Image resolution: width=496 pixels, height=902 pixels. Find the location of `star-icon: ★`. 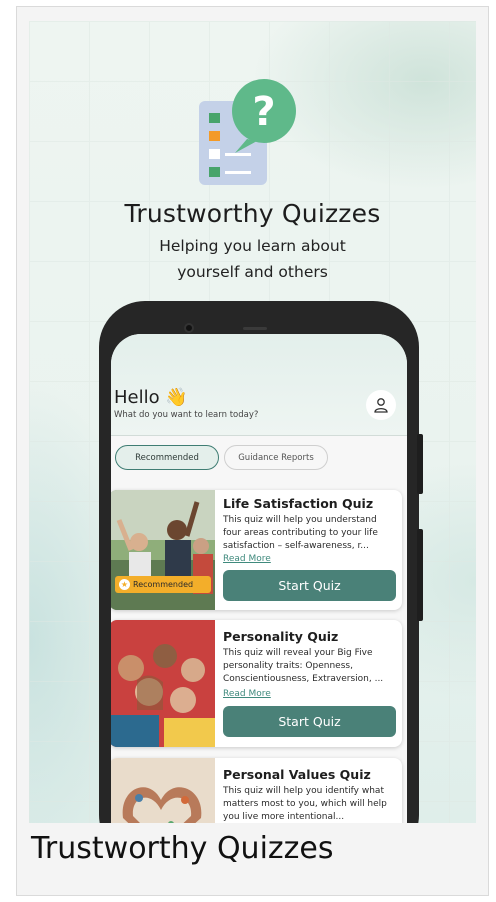

star-icon: ★ is located at coordinates (124, 584).